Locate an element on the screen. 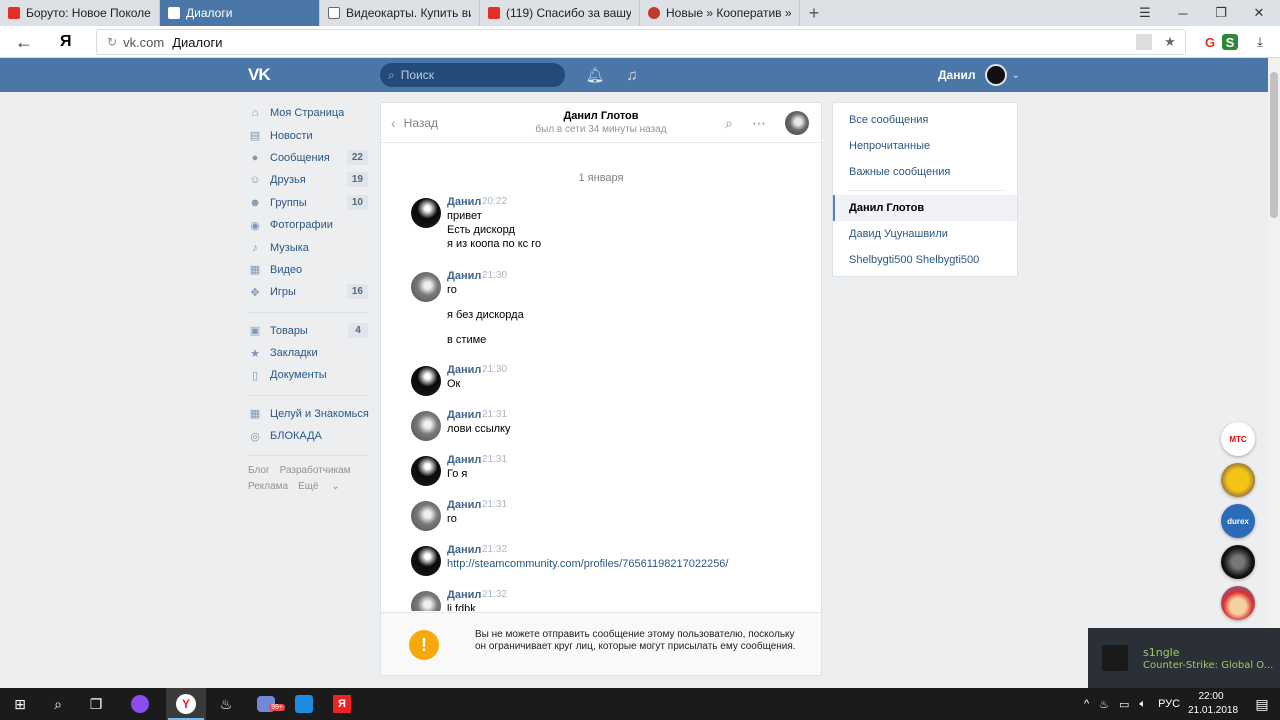 The height and width of the screenshot is (720, 1280). yandex-logo: Я is located at coordinates (70, 42).